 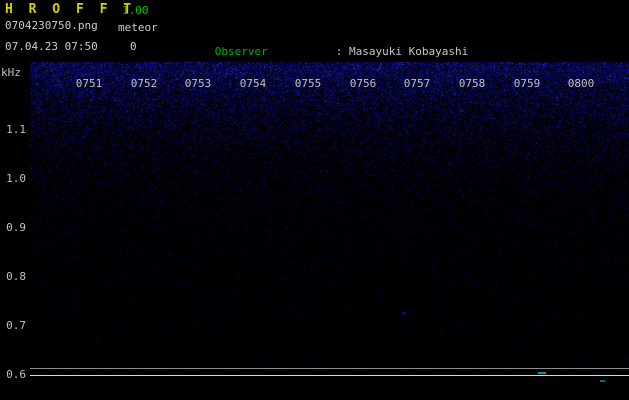 What do you see at coordinates (409, 51) in the screenshot?
I see `info-value: Masayuki Kobayashi` at bounding box center [409, 51].